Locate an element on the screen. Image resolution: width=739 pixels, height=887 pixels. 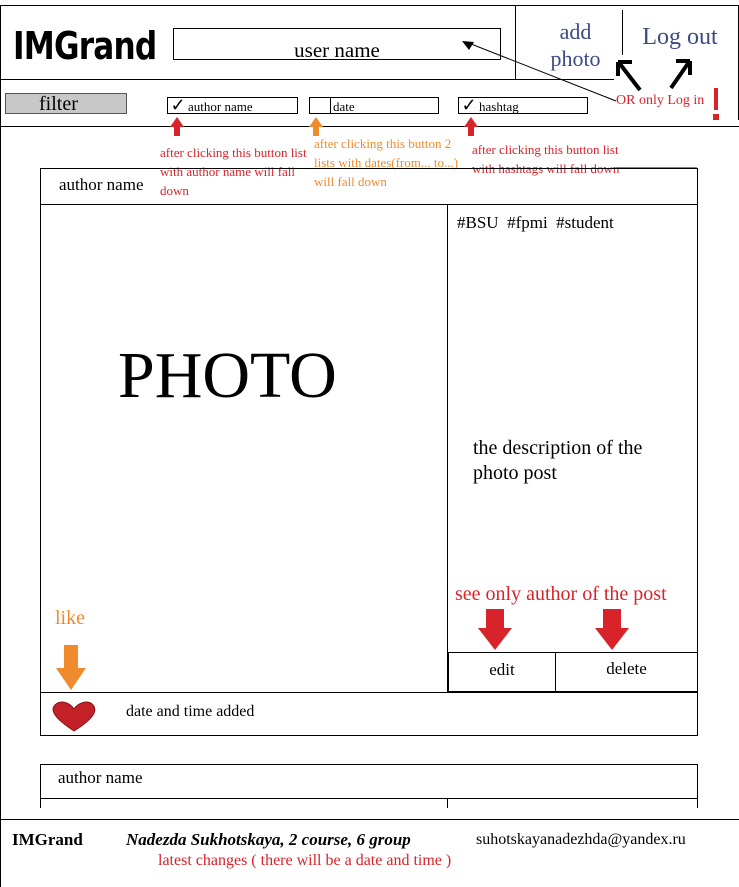
heart-icon is located at coordinates (74, 716).